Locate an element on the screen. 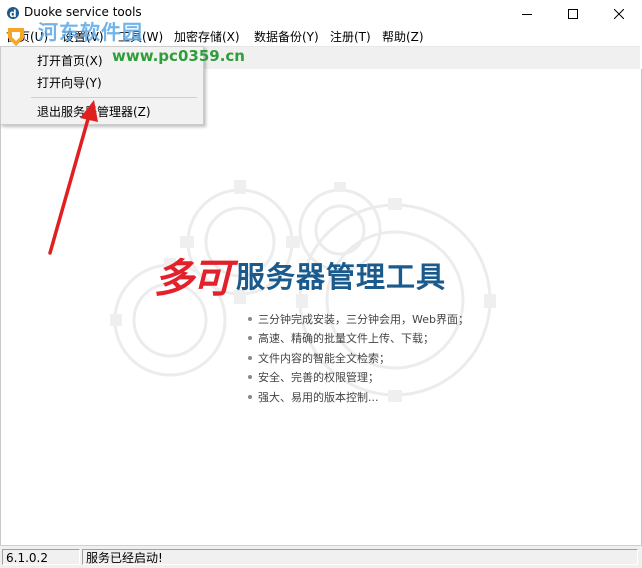 The width and height of the screenshot is (642, 568). watermark-url: www.pc0359.cn is located at coordinates (178, 56).